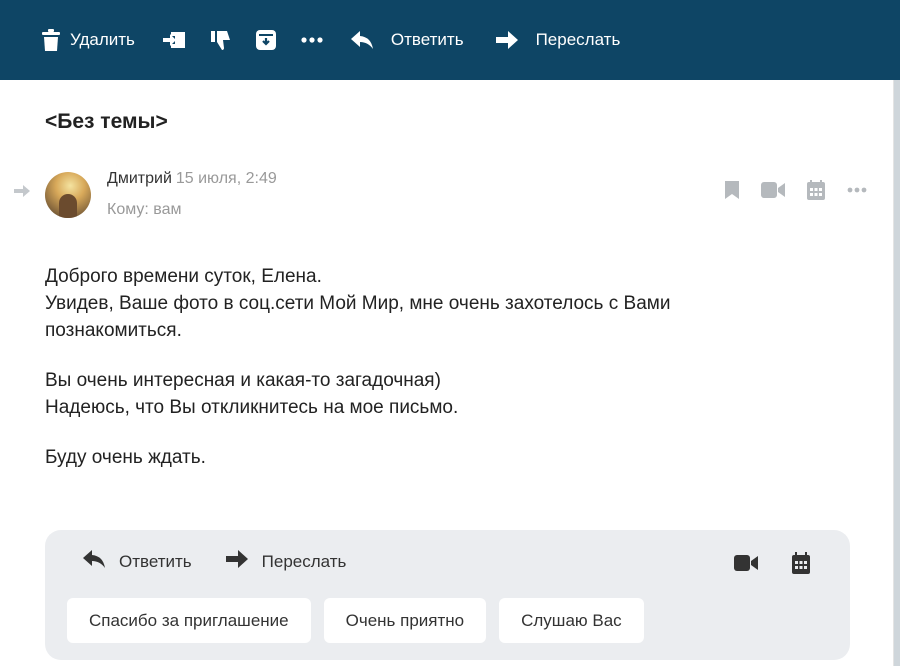  I want to click on forward-label: Переслать, so click(578, 39).